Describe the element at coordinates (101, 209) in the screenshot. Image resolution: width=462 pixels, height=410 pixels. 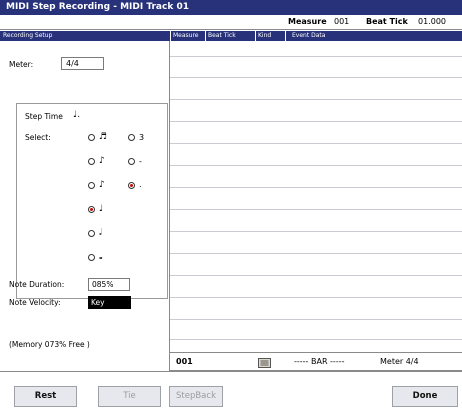
I see `quarter-note-icon: ♩` at that location.